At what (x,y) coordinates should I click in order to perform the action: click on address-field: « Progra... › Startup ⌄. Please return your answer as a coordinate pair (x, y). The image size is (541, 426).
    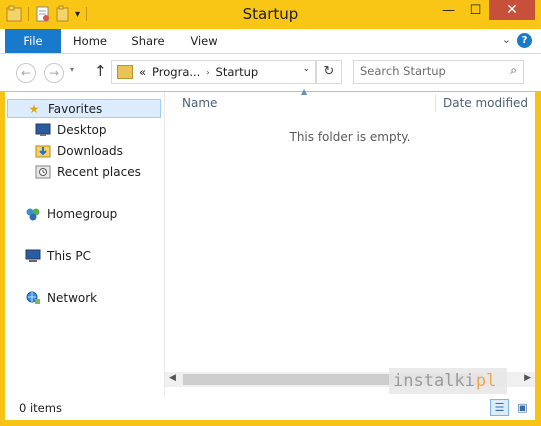
    Looking at the image, I should click on (213, 72).